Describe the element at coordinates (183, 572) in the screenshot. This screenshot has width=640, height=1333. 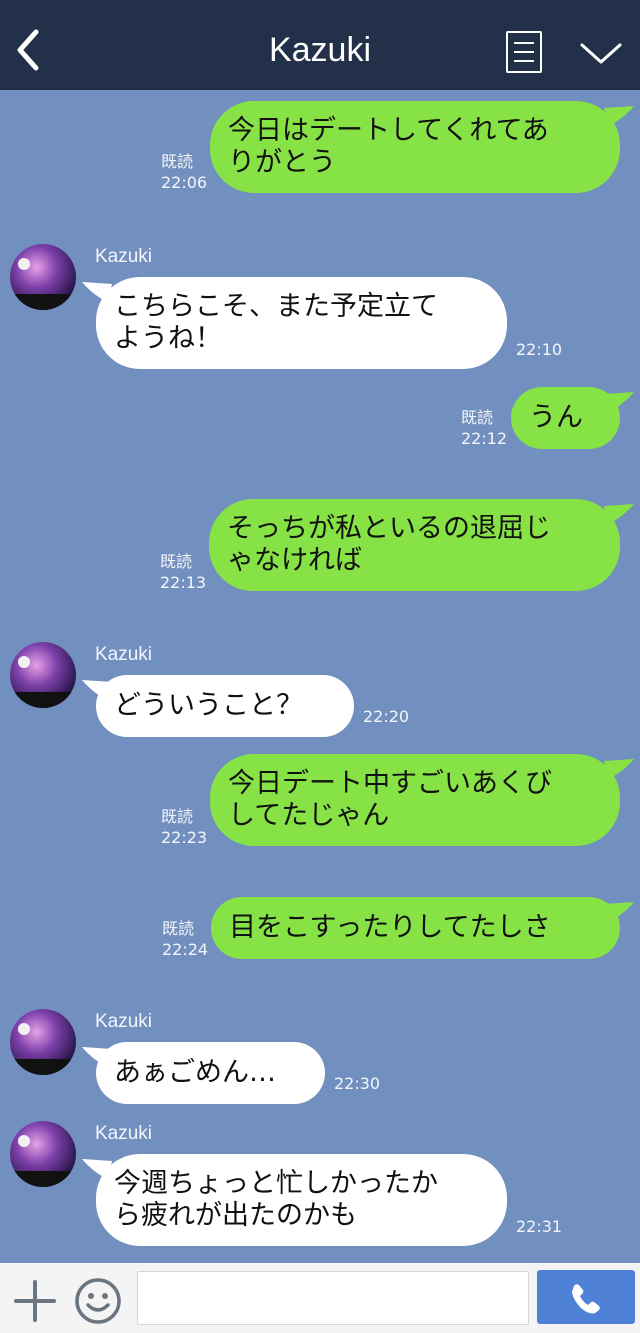
I see `message-meta: 既読 22:13` at that location.